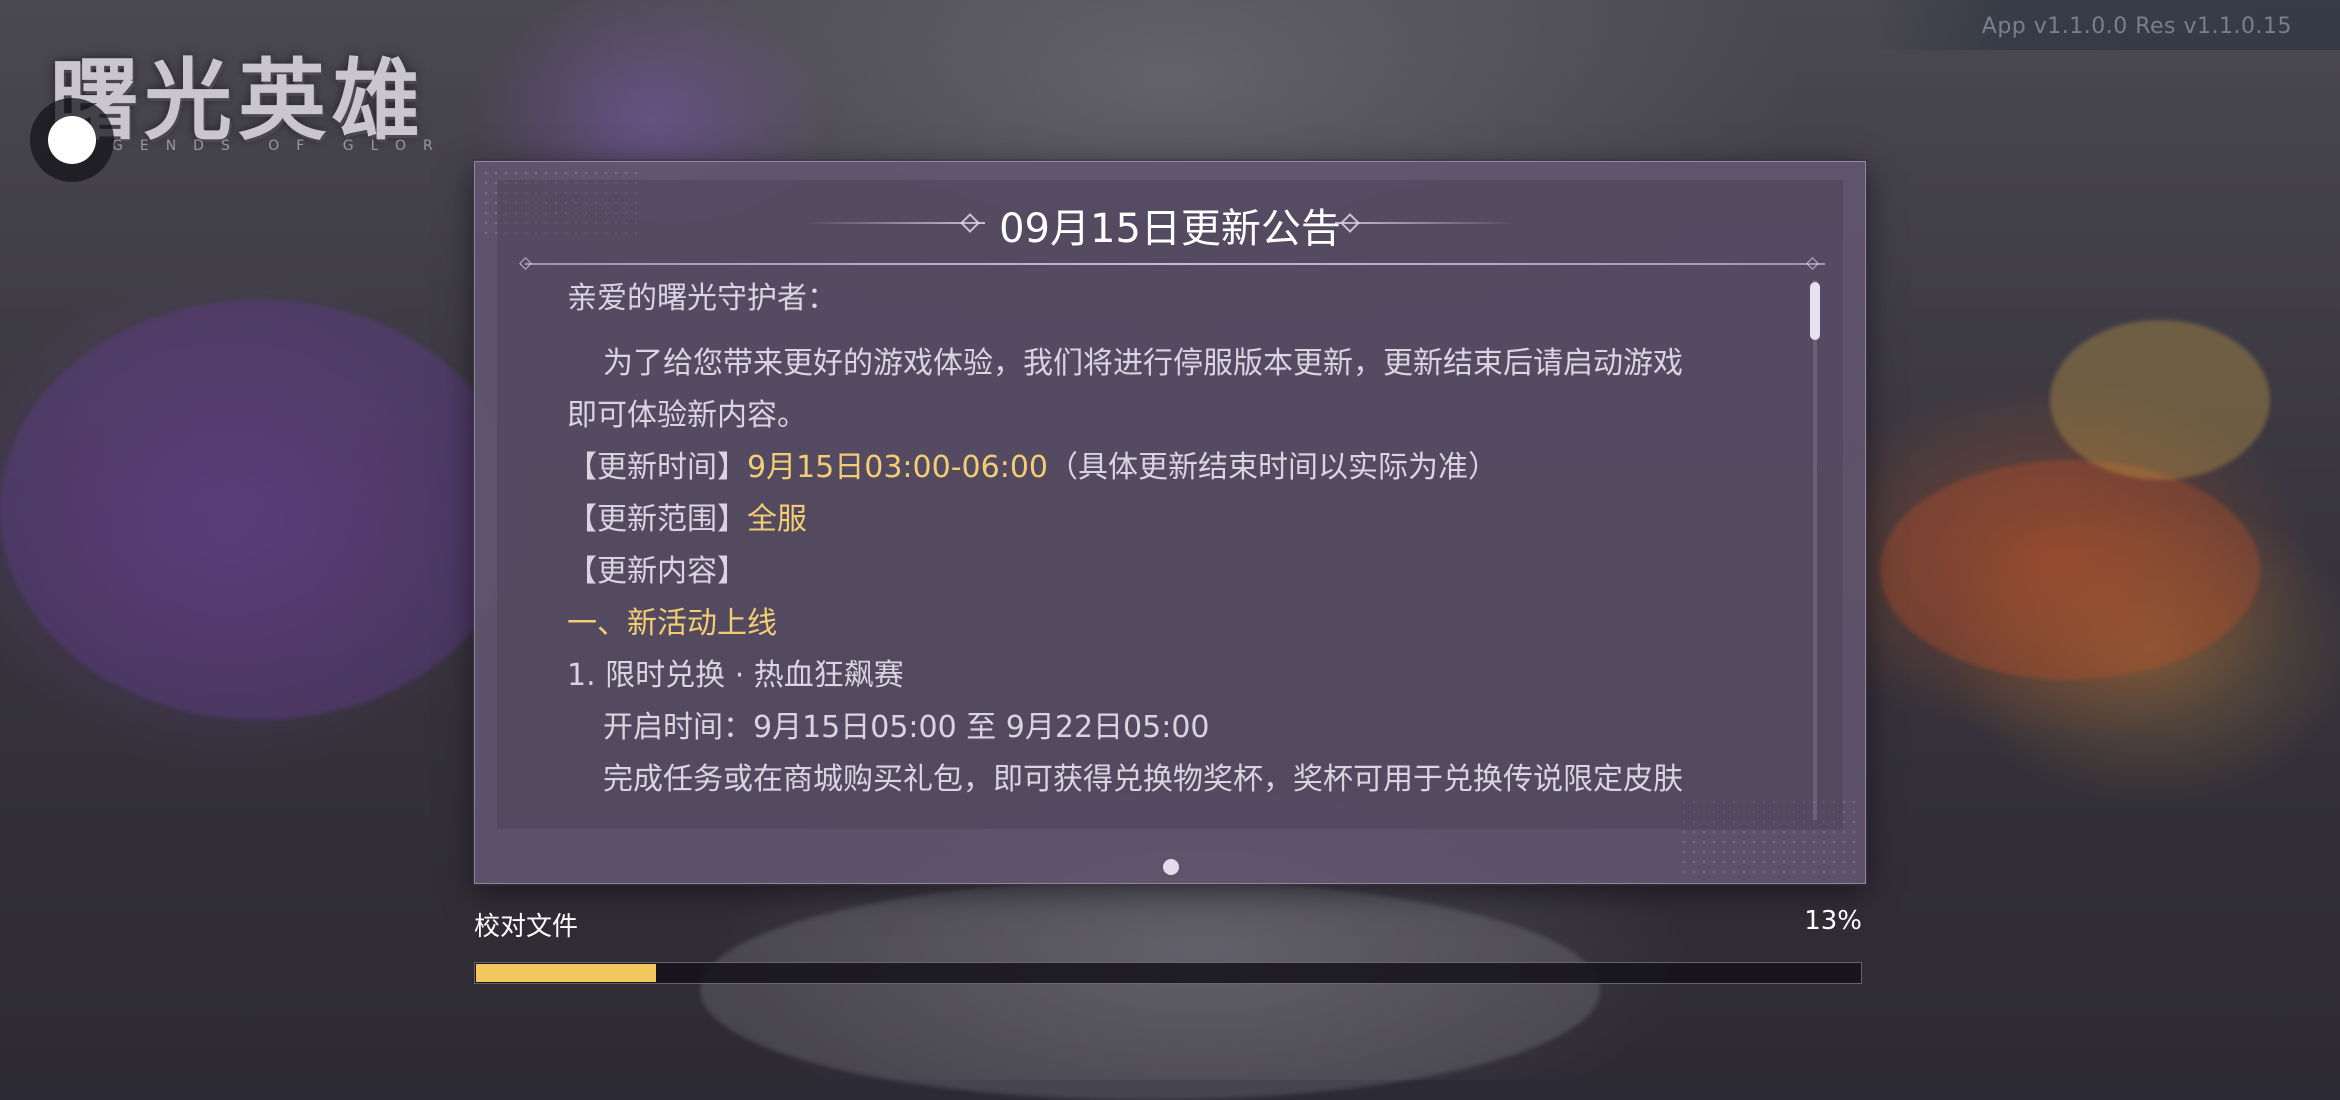 Image resolution: width=2340 pixels, height=1100 pixels. Describe the element at coordinates (2136, 26) in the screenshot. I see `version-label: App v1.1.0.0 Res v1.1.0.15` at that location.